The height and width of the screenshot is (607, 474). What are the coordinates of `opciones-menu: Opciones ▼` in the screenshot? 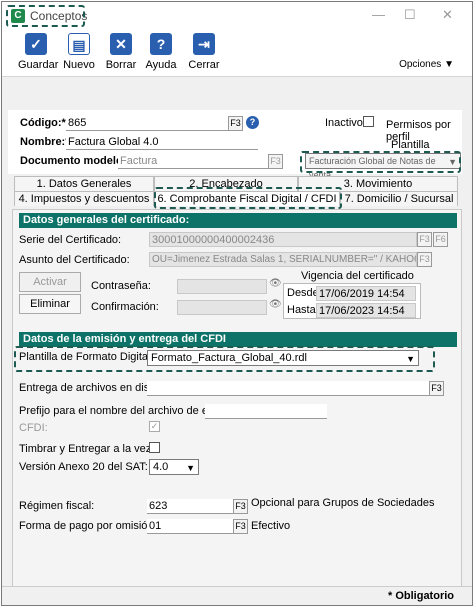 It's located at (426, 64).